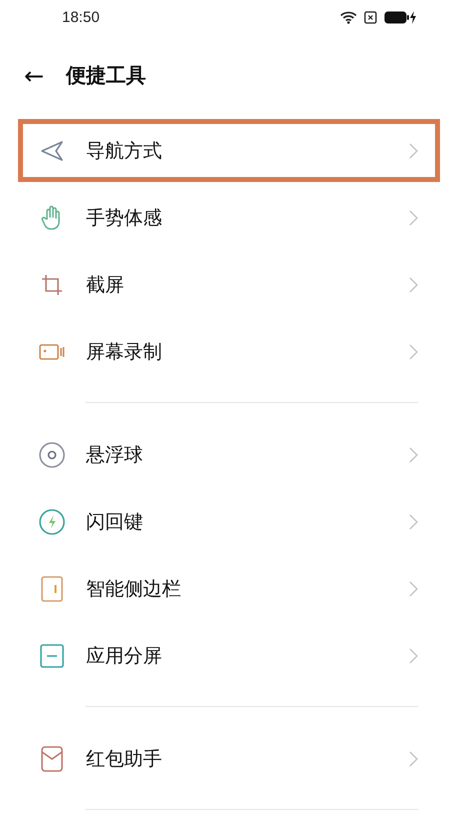 The height and width of the screenshot is (828, 450). Describe the element at coordinates (400, 17) in the screenshot. I see `battery-charging-icon` at that location.